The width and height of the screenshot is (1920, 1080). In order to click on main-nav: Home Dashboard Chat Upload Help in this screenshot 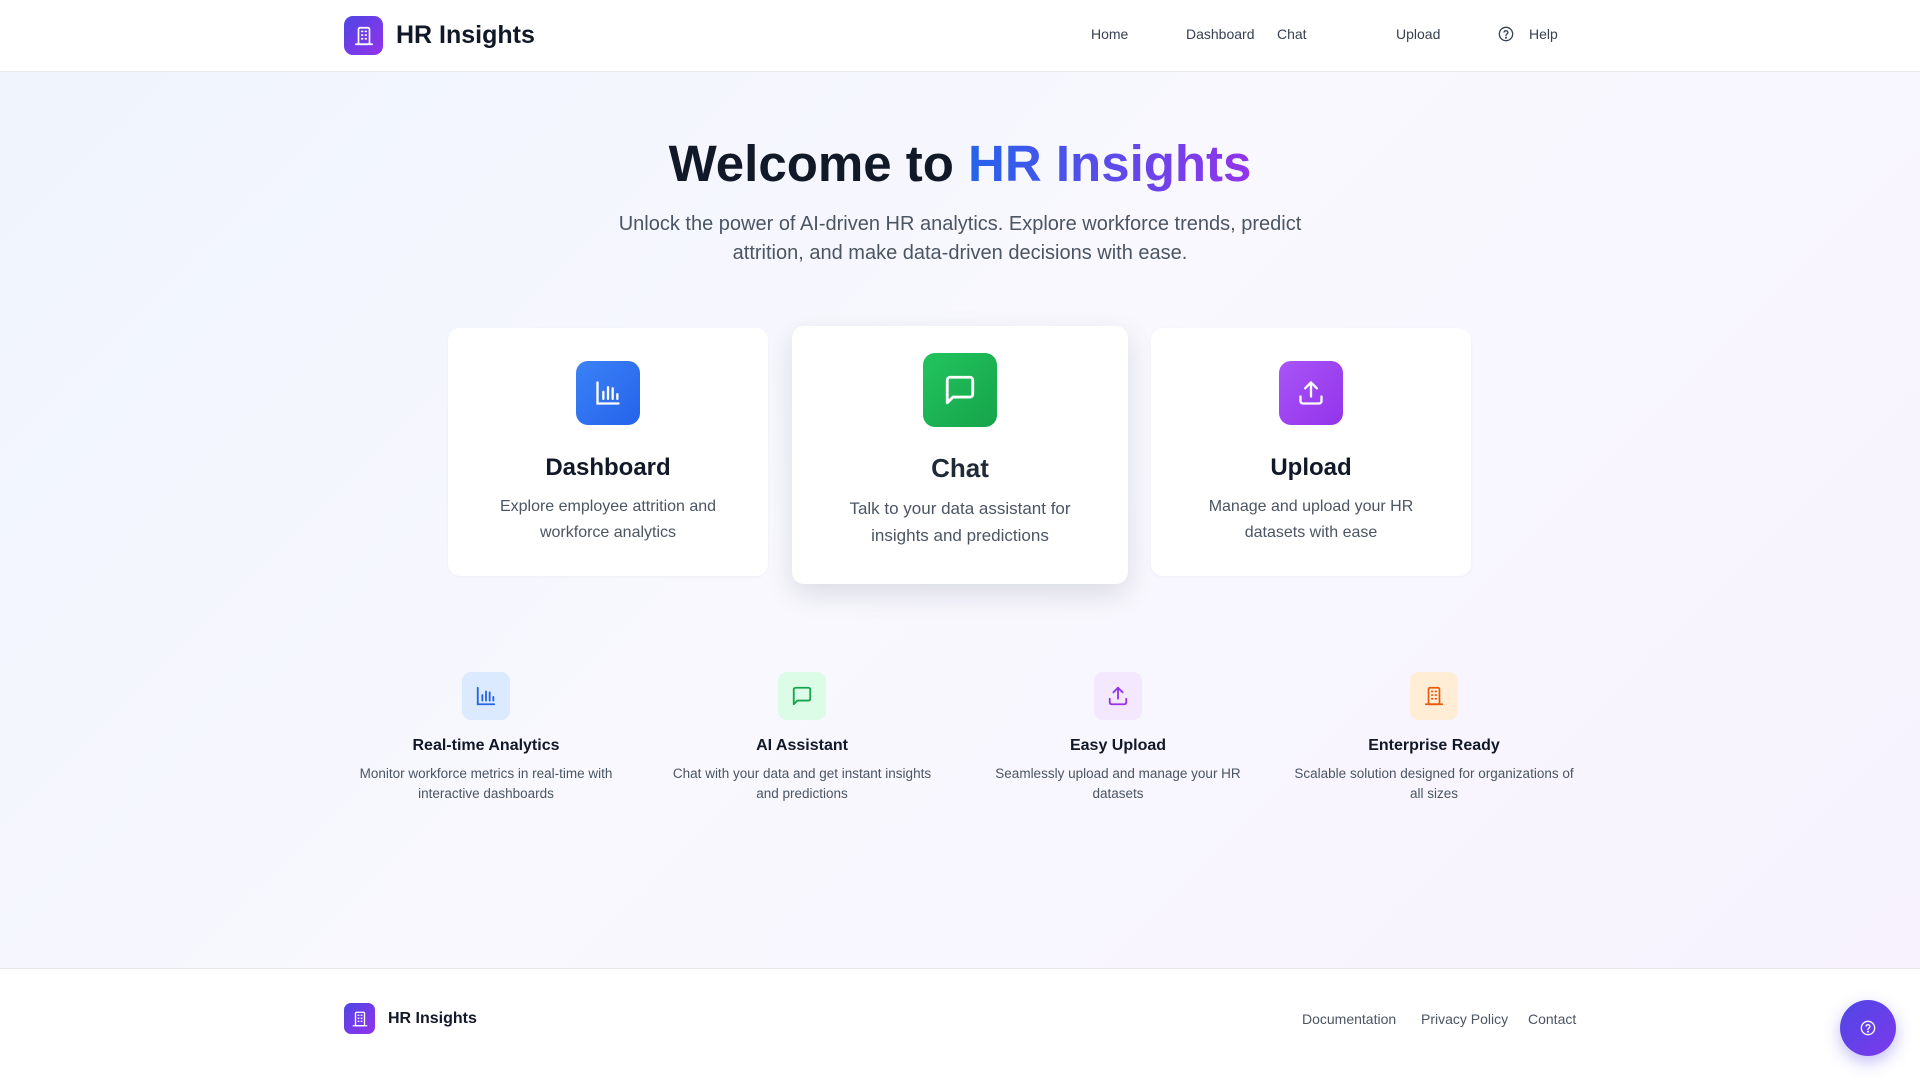, I will do `click(960, 36)`.